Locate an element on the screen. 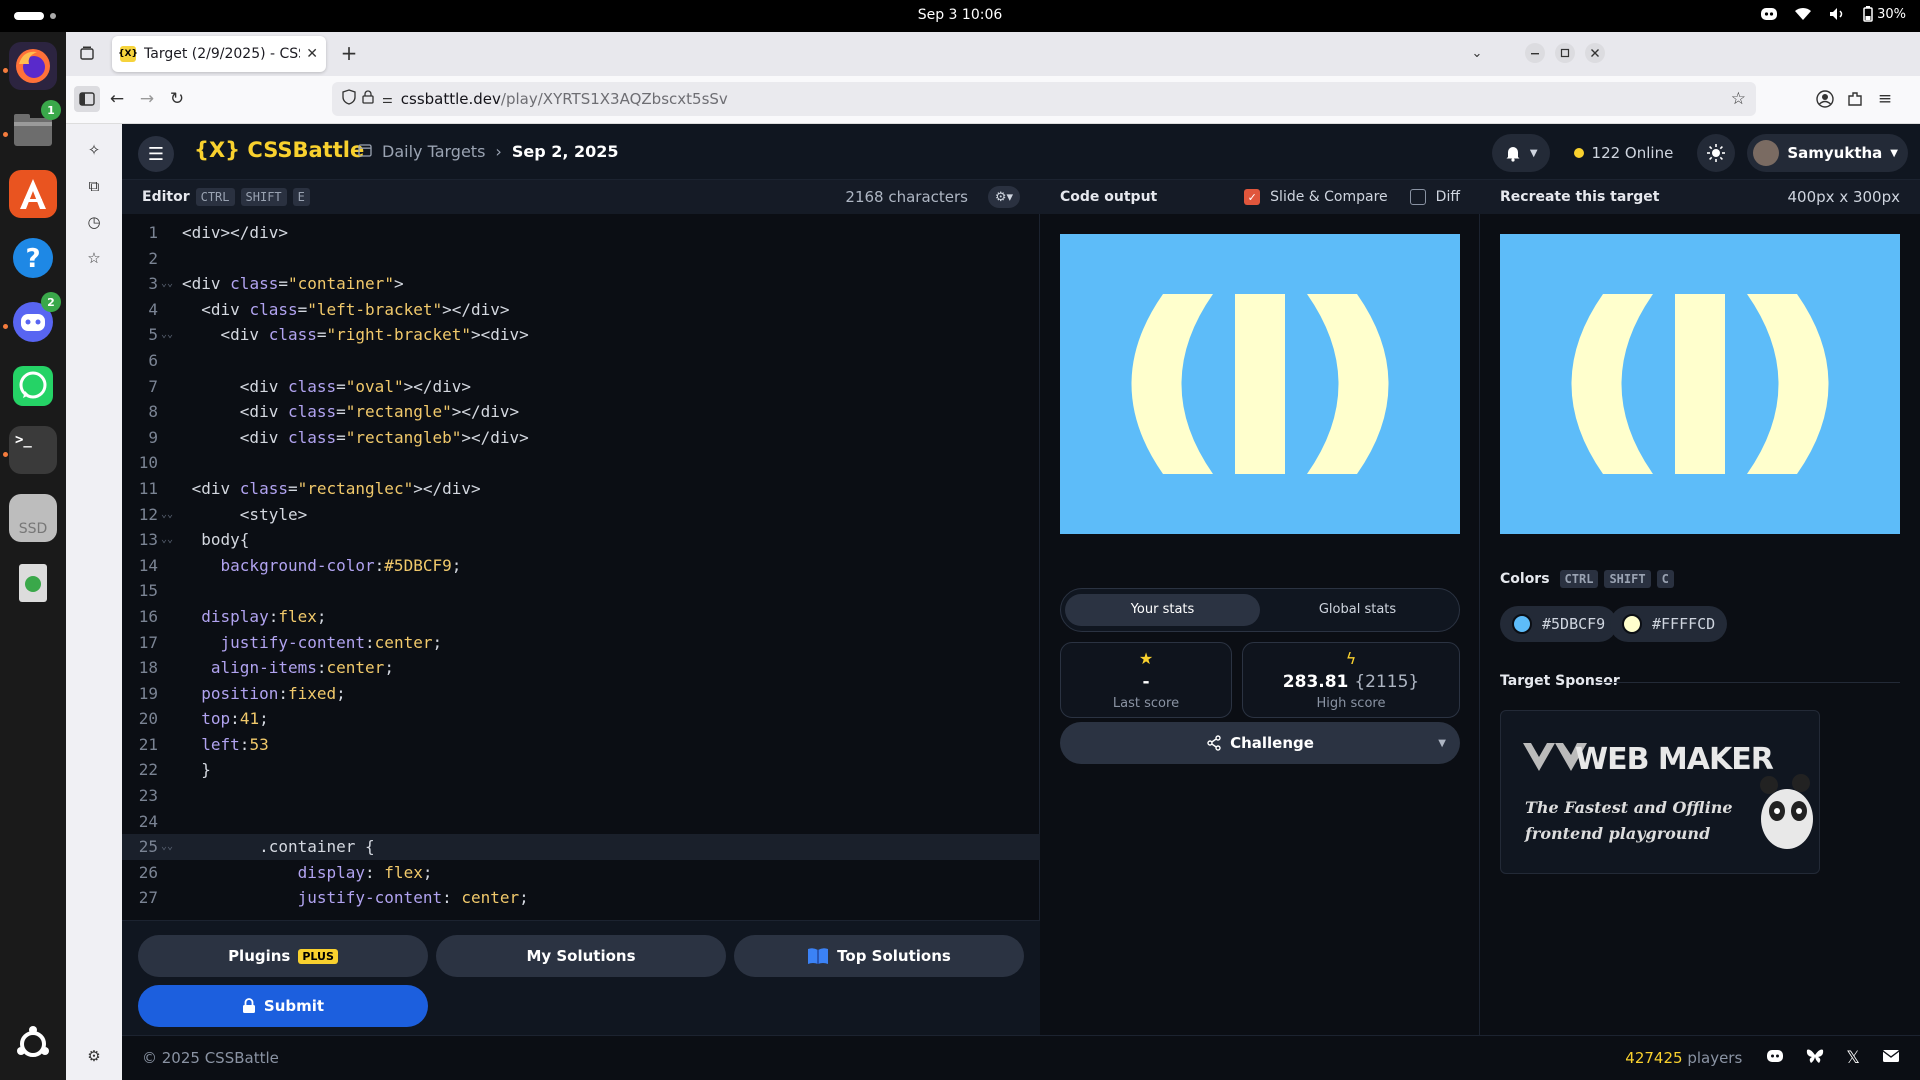 Image resolution: width=1920 pixels, height=1080 pixels. tab-close-icon: ✕ is located at coordinates (312, 54).